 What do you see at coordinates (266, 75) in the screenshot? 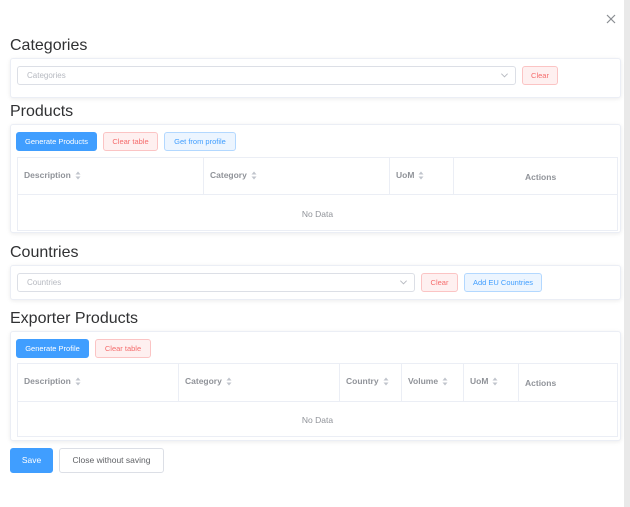
I see `categories-select: Categories` at bounding box center [266, 75].